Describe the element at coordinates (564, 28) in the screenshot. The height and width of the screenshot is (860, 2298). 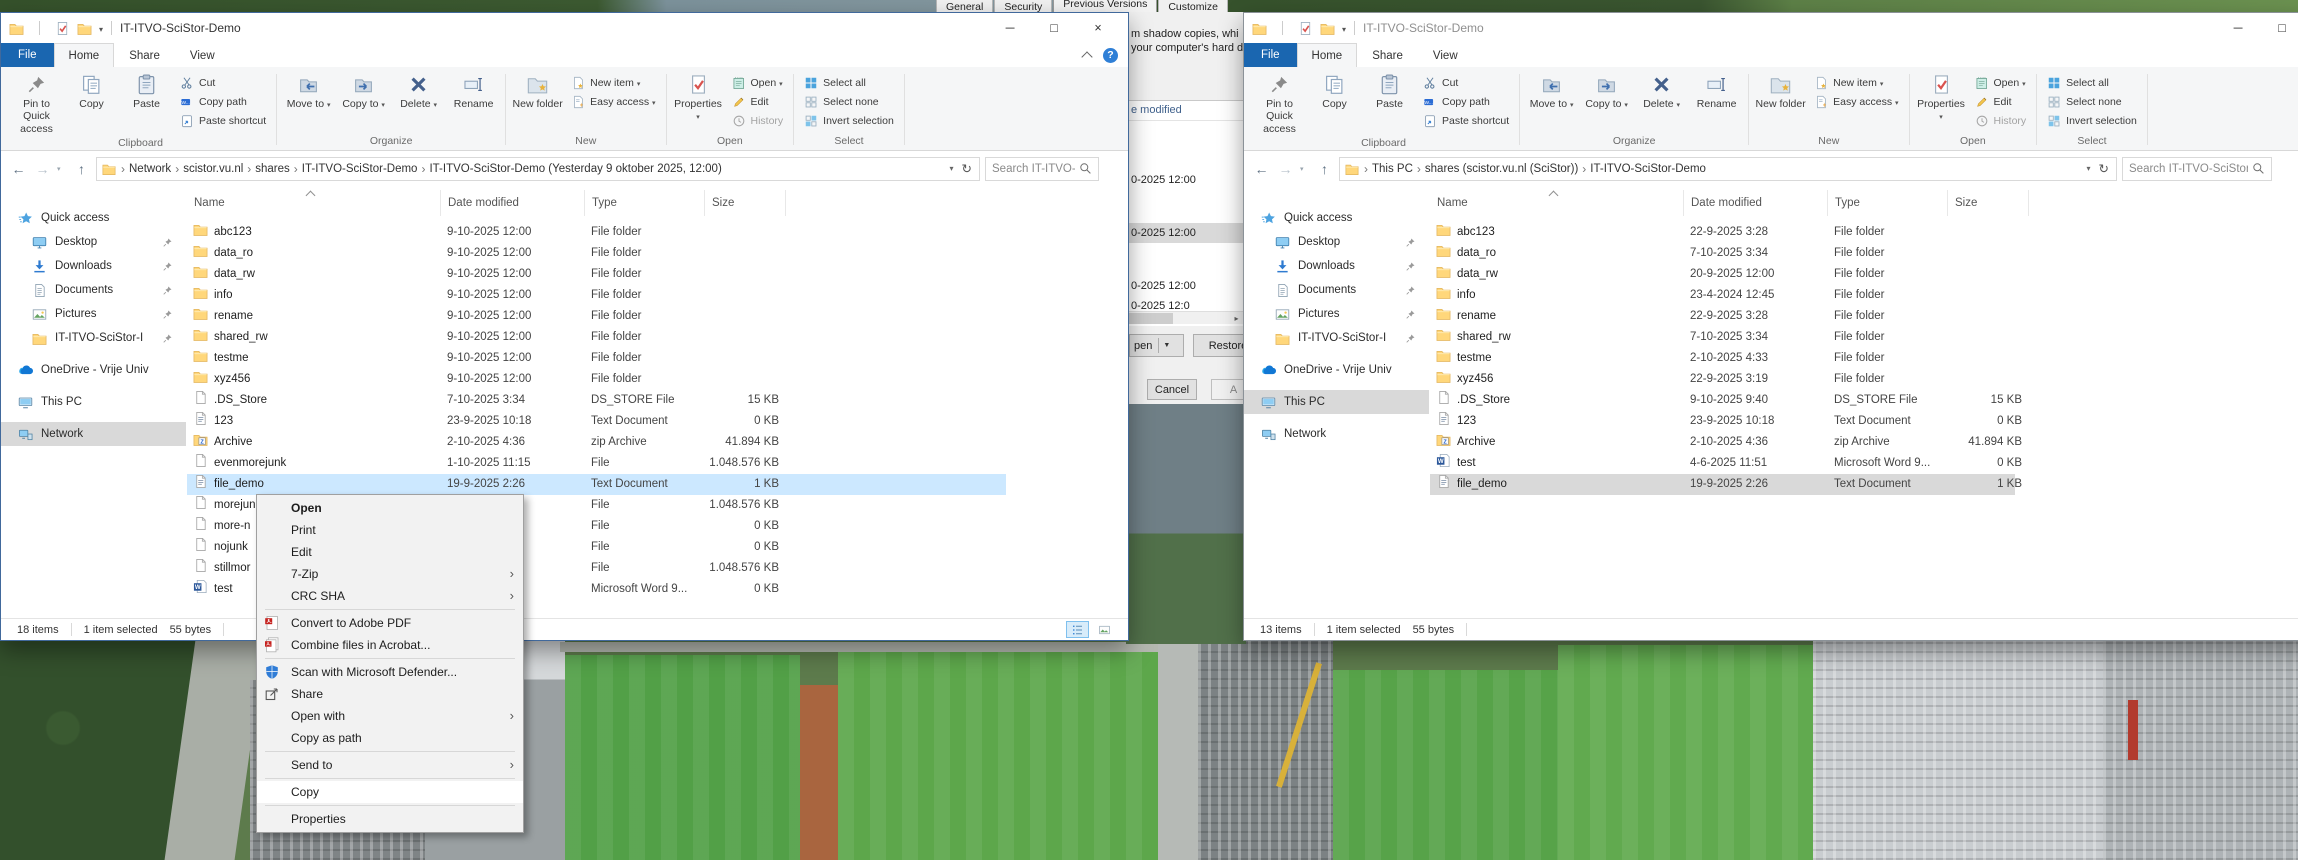
I see `titlebar: ▾ IT-ITVO-SciStor-Demo ─ □ ×` at that location.